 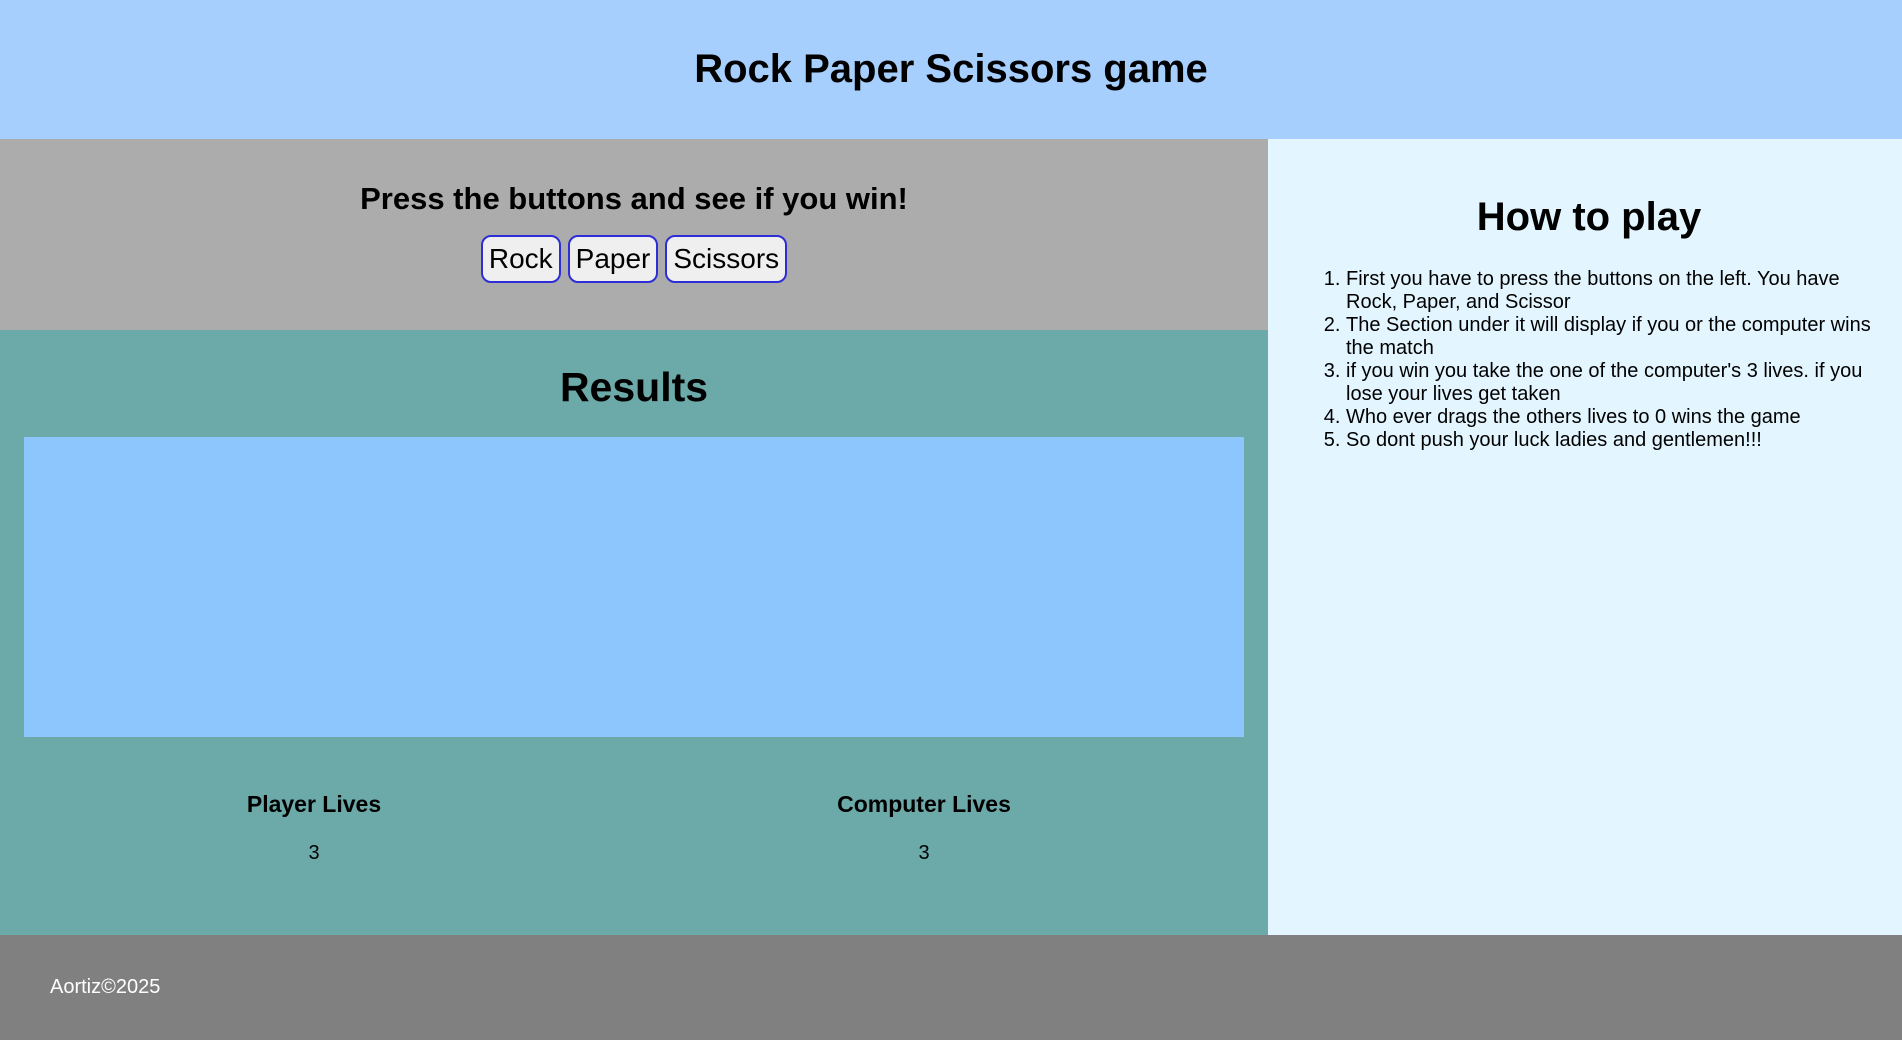 What do you see at coordinates (634, 387) in the screenshot?
I see `results-title: Results` at bounding box center [634, 387].